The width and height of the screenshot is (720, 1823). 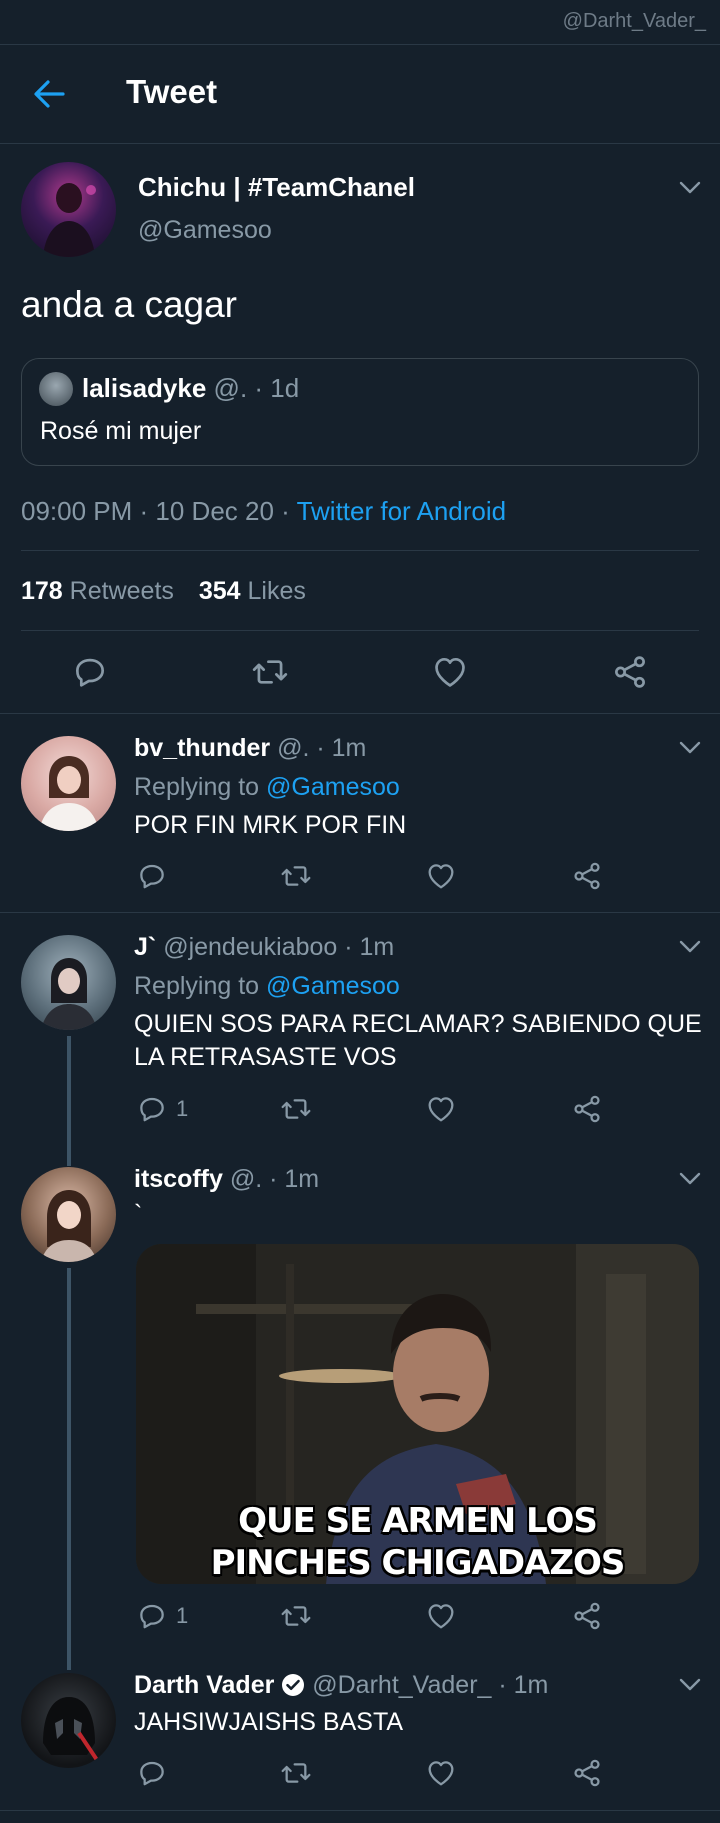 I want to click on retweets-count: 178, so click(x=42, y=591).